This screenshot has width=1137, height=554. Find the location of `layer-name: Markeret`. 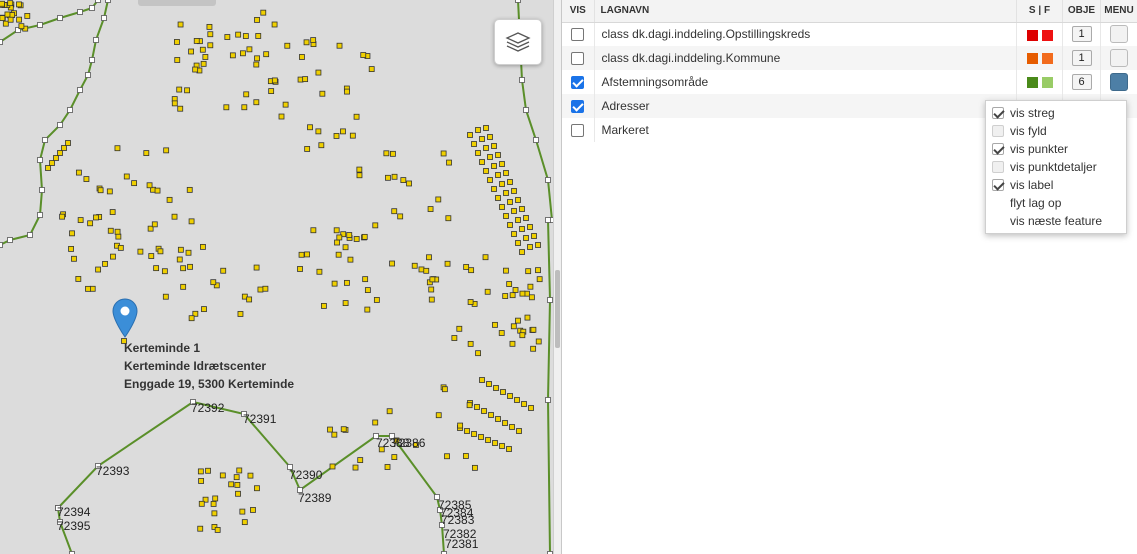

layer-name: Markeret is located at coordinates (805, 130).